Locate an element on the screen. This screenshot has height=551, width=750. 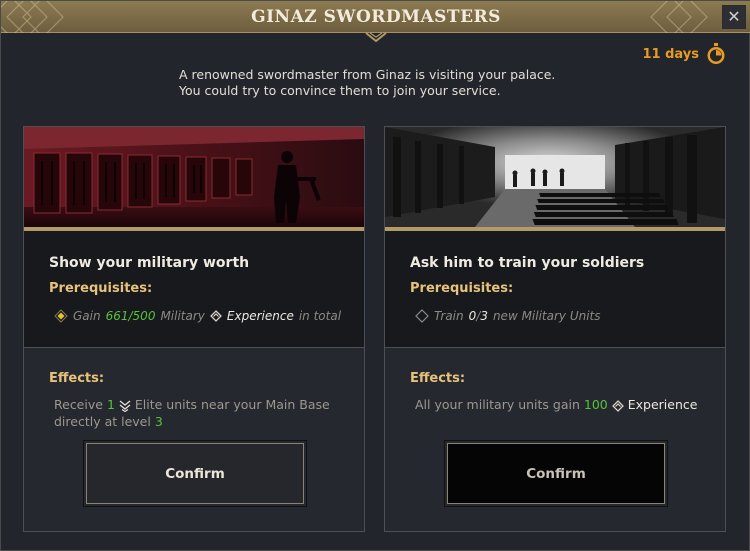
effect-unit-count: 1 is located at coordinates (110, 404).